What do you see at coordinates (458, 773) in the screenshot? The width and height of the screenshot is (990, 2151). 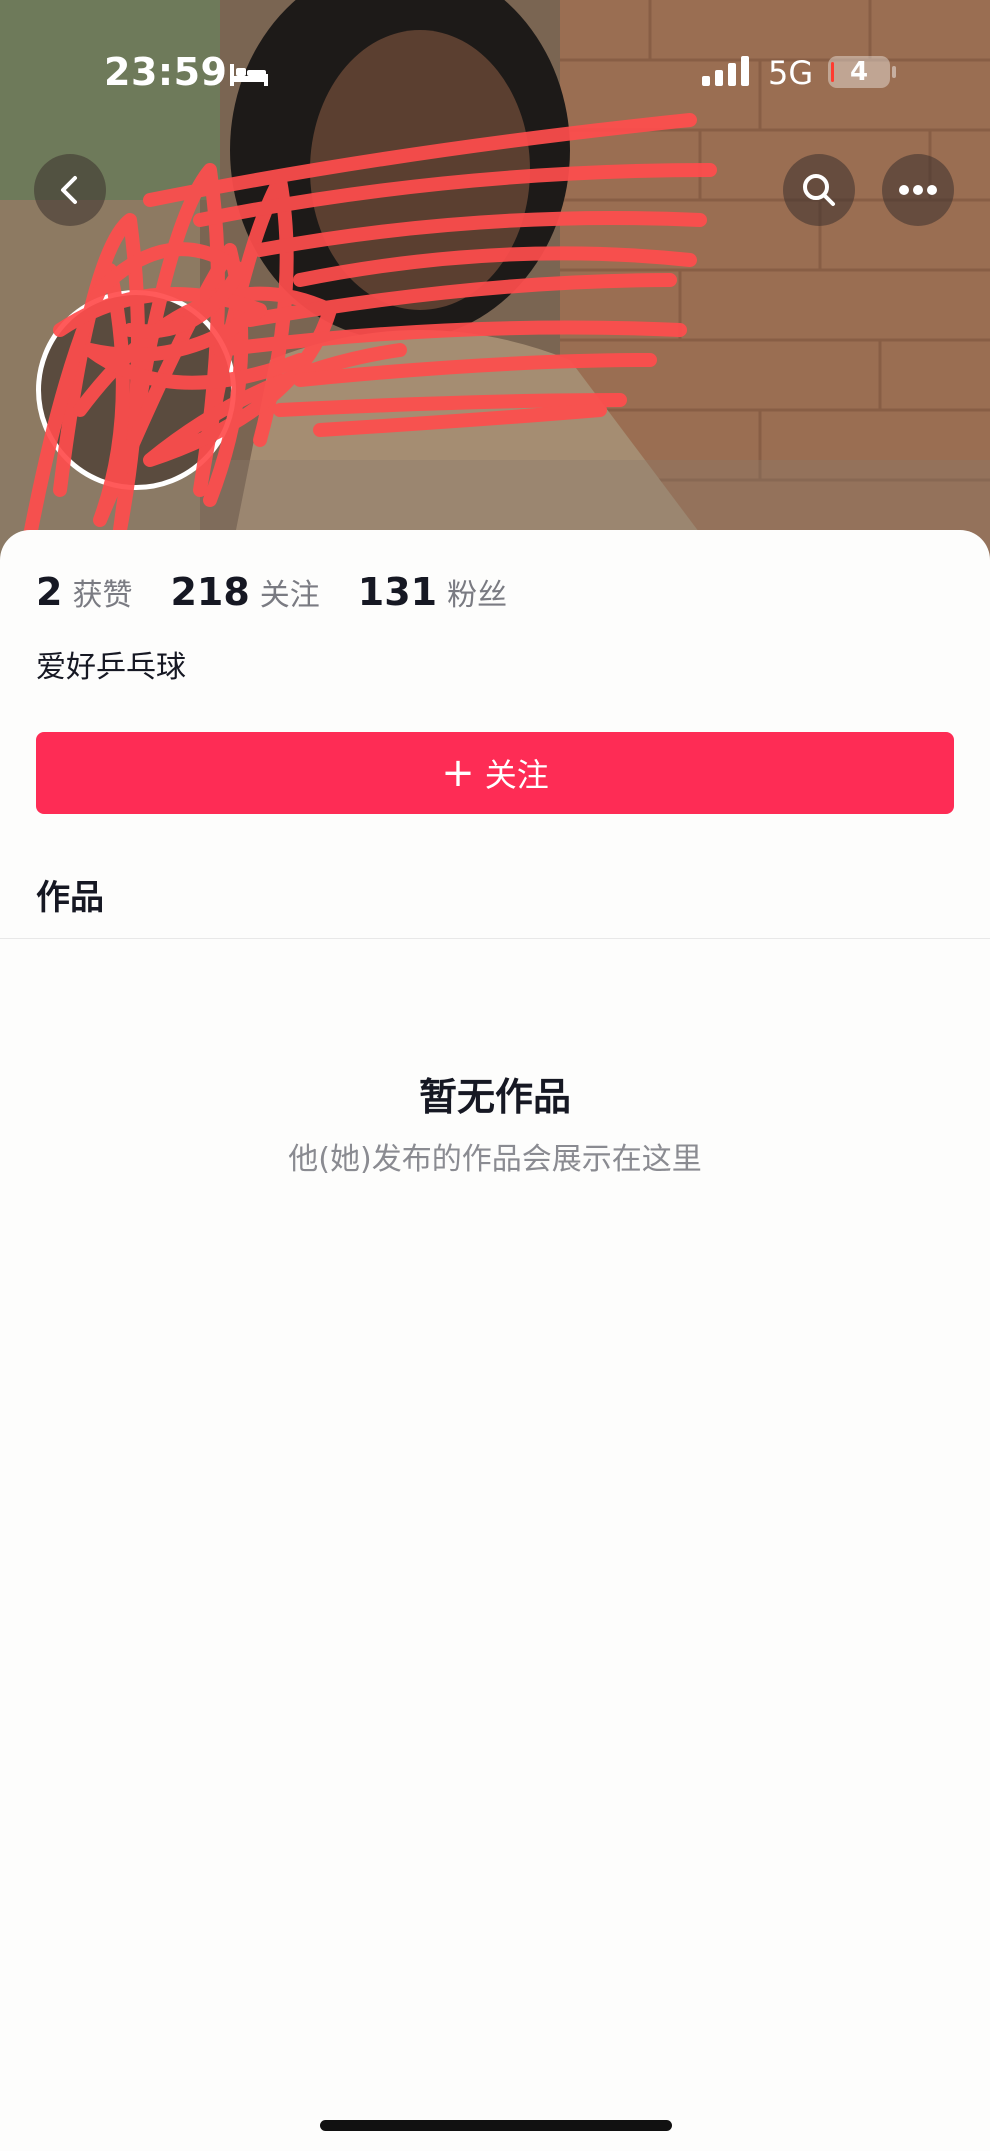 I see `plus-icon: +` at bounding box center [458, 773].